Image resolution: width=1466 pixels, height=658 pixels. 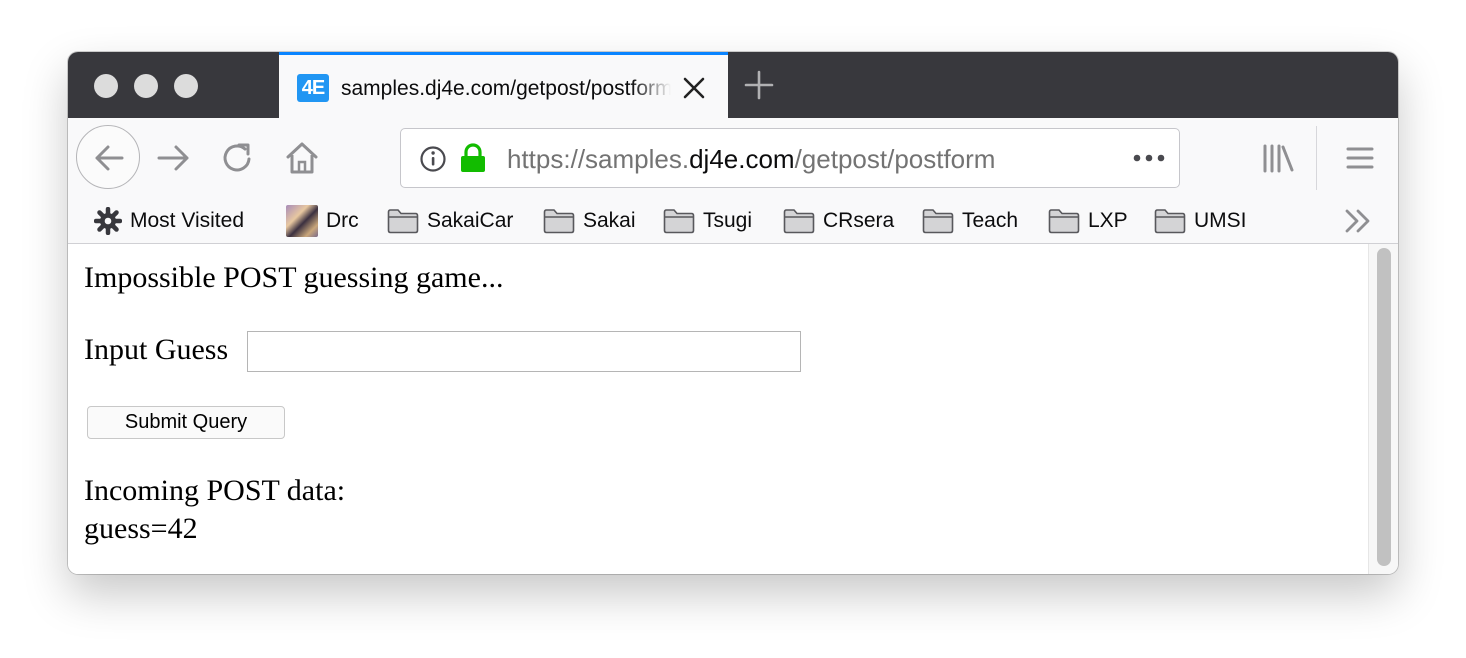 I want to click on bookmark-folder-sakai: Sakai, so click(x=589, y=221).